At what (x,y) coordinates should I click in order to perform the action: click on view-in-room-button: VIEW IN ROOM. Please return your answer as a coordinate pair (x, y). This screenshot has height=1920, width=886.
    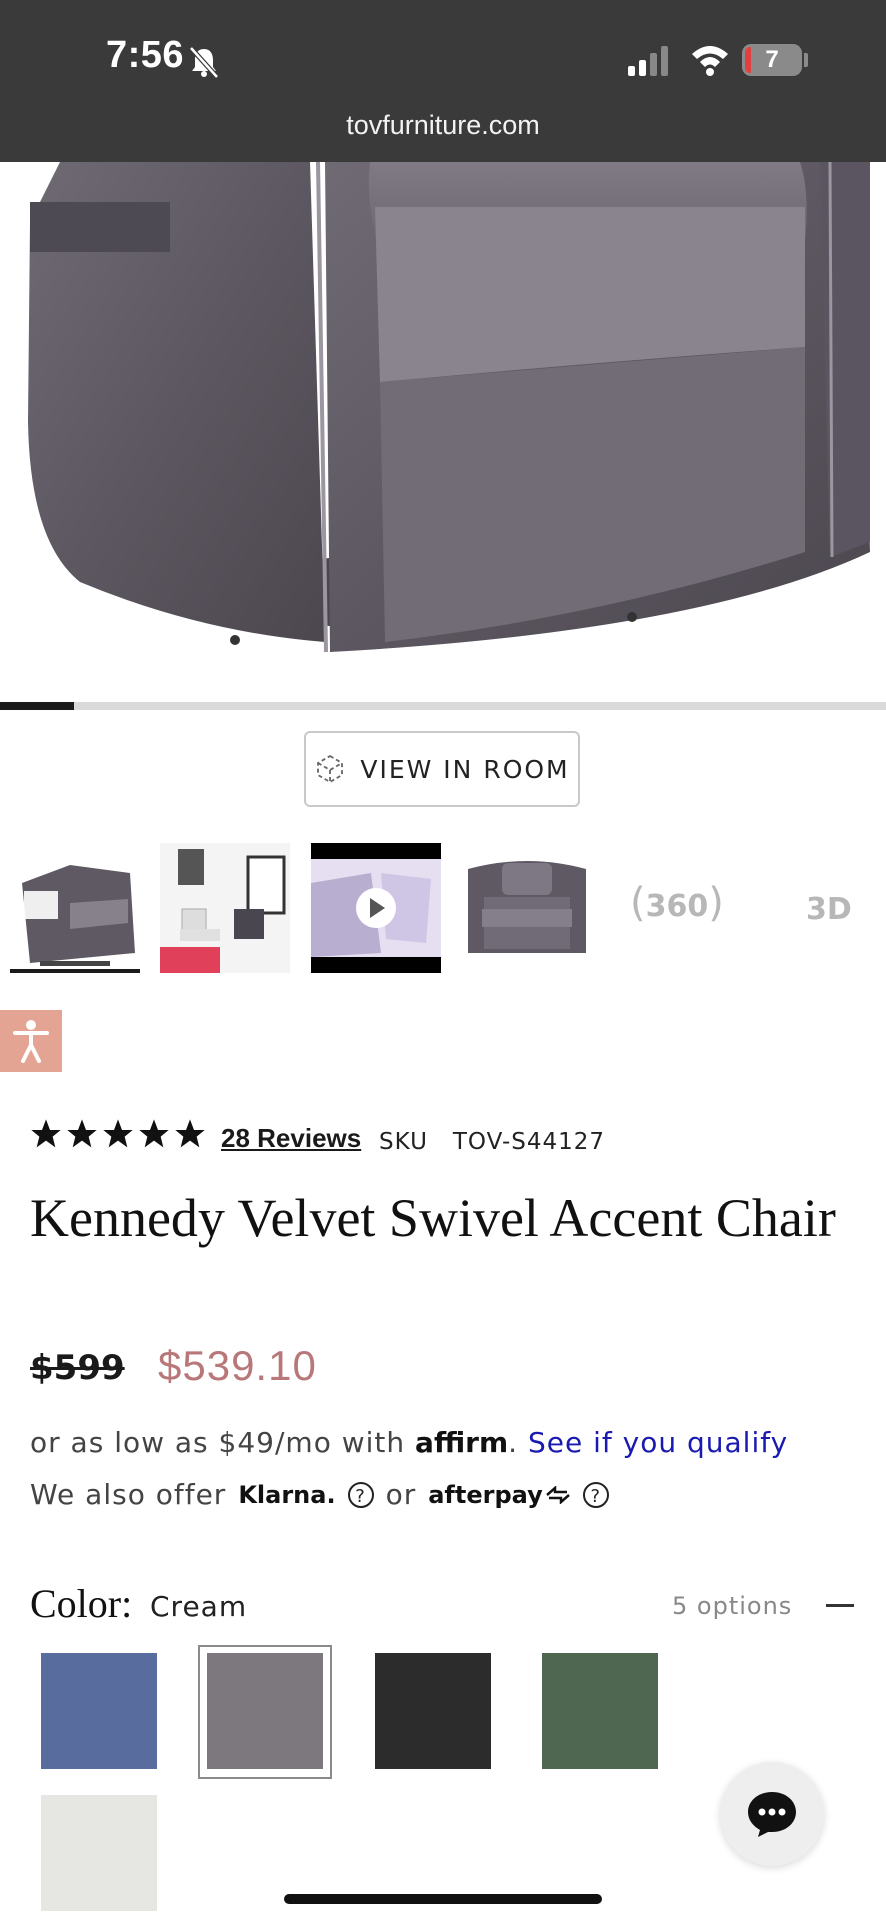
    Looking at the image, I should click on (442, 769).